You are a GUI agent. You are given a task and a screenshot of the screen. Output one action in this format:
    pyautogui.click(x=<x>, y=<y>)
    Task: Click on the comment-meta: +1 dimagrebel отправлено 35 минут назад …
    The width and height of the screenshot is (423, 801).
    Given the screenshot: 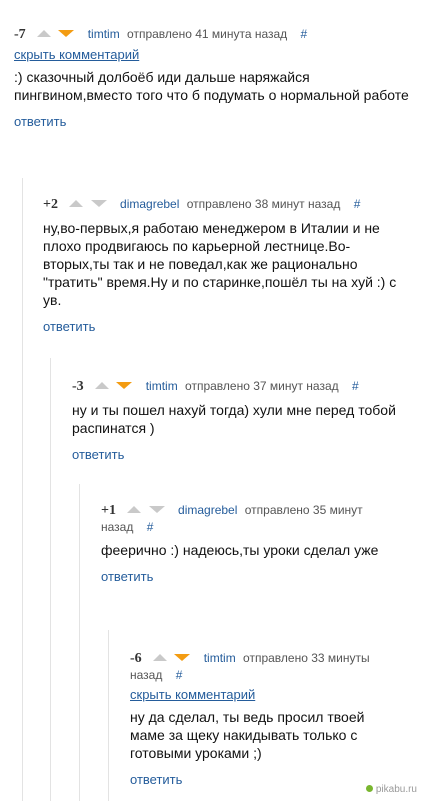 What is the action you would take?
    pyautogui.click(x=243, y=518)
    